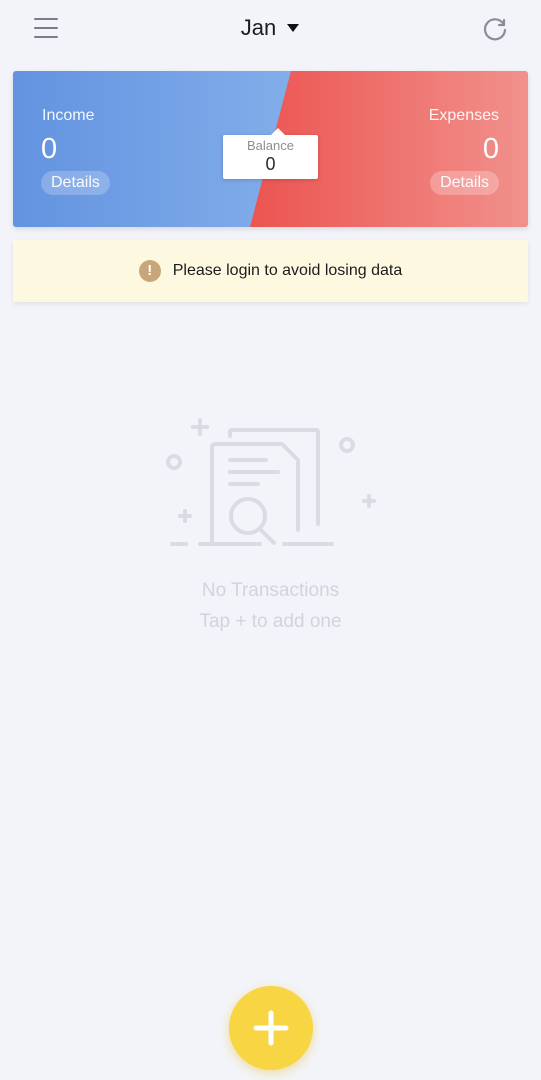 This screenshot has height=1080, width=541. I want to click on menu-icon, so click(46, 28).